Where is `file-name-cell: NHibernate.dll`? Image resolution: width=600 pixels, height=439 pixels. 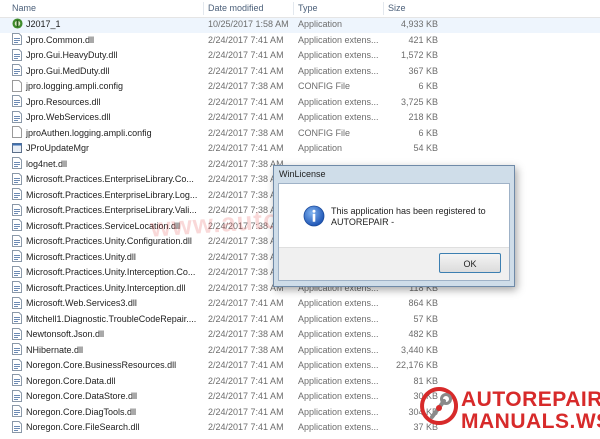 file-name-cell: NHibernate.dll is located at coordinates (107, 351).